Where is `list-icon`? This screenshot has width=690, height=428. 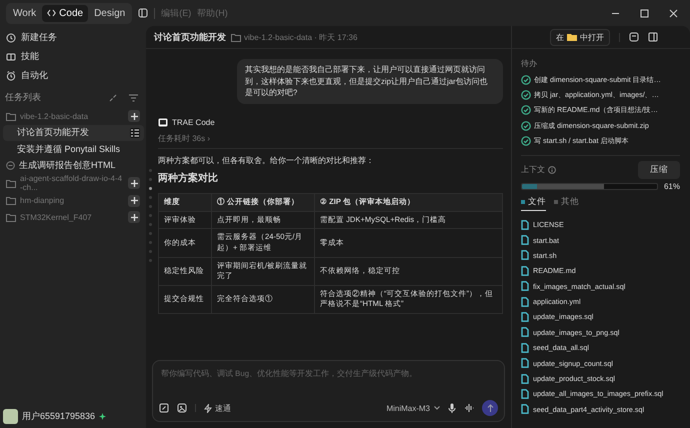 list-icon is located at coordinates (135, 133).